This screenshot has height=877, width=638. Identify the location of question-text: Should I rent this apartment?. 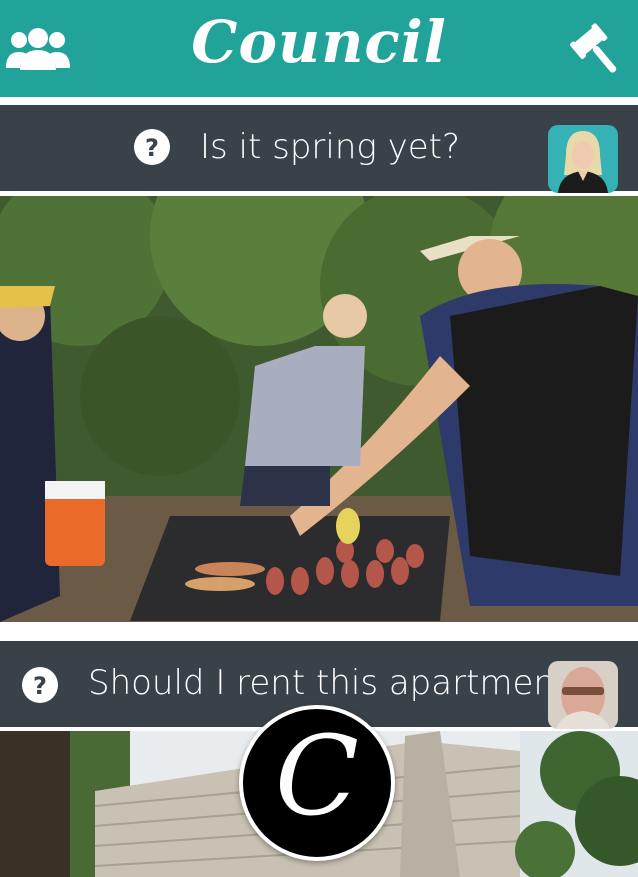
(337, 683).